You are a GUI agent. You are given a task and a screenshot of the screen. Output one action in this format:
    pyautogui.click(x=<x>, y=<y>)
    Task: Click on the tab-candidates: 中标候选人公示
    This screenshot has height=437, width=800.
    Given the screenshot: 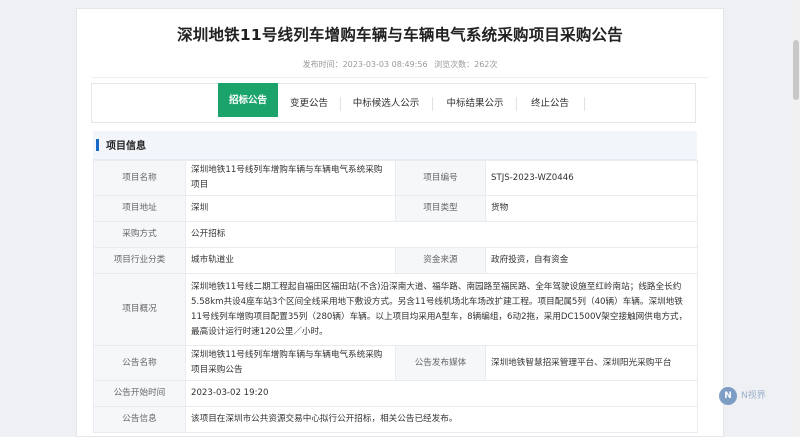 What is the action you would take?
    pyautogui.click(x=386, y=104)
    